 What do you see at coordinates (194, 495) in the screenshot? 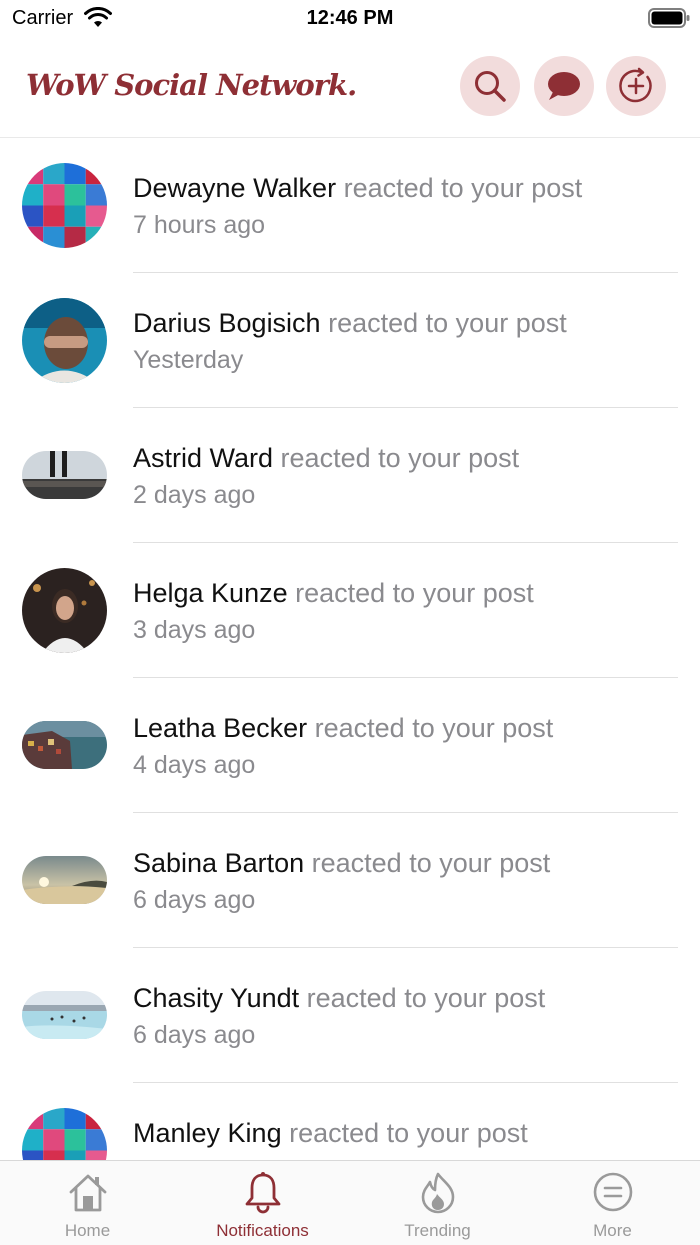
I see `notification-time: 2 days ago` at bounding box center [194, 495].